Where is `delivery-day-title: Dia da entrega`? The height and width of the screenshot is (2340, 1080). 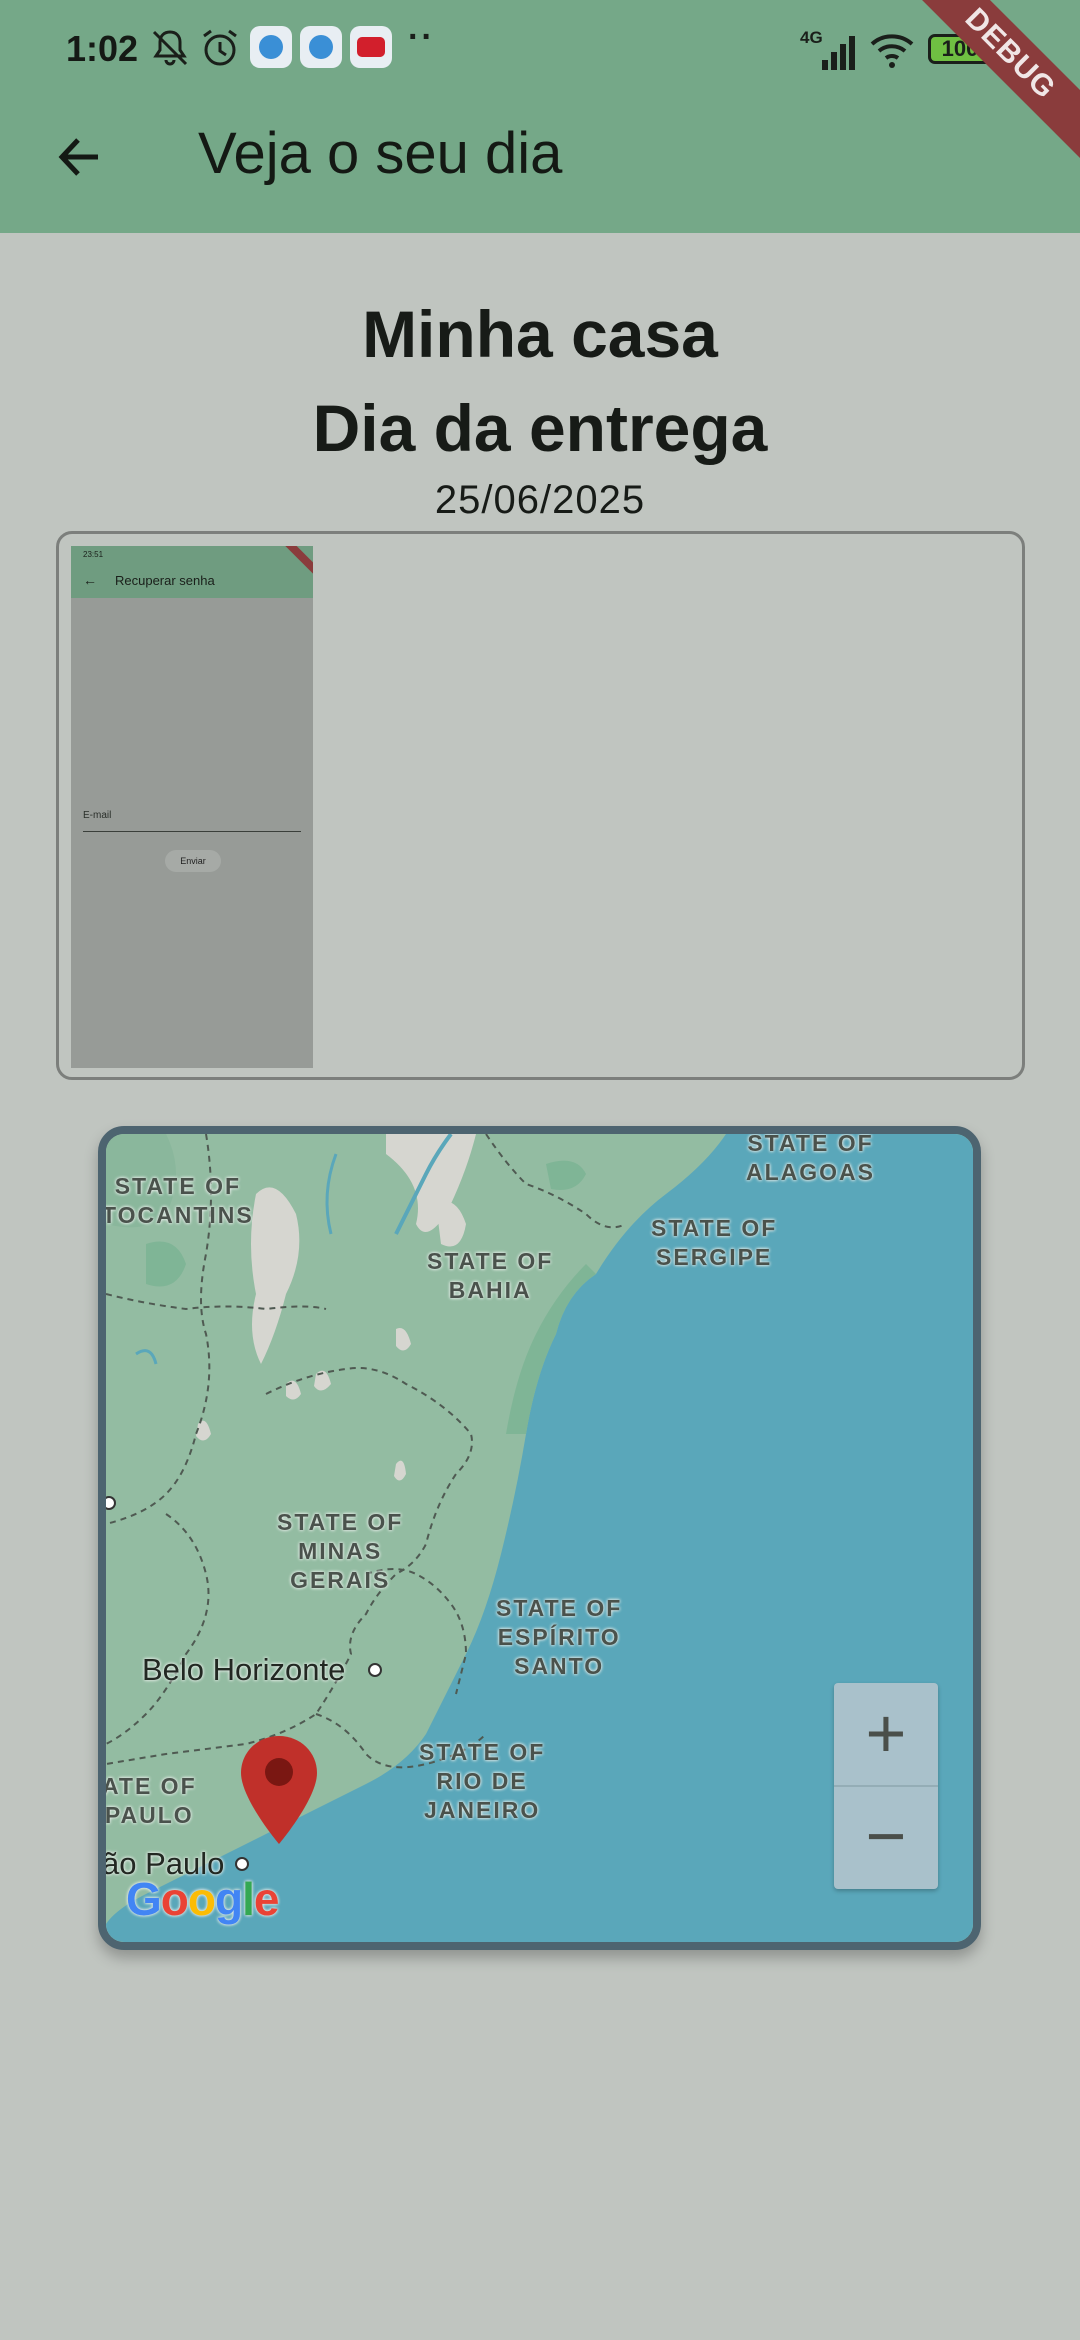
delivery-day-title: Dia da entrega is located at coordinates (540, 428).